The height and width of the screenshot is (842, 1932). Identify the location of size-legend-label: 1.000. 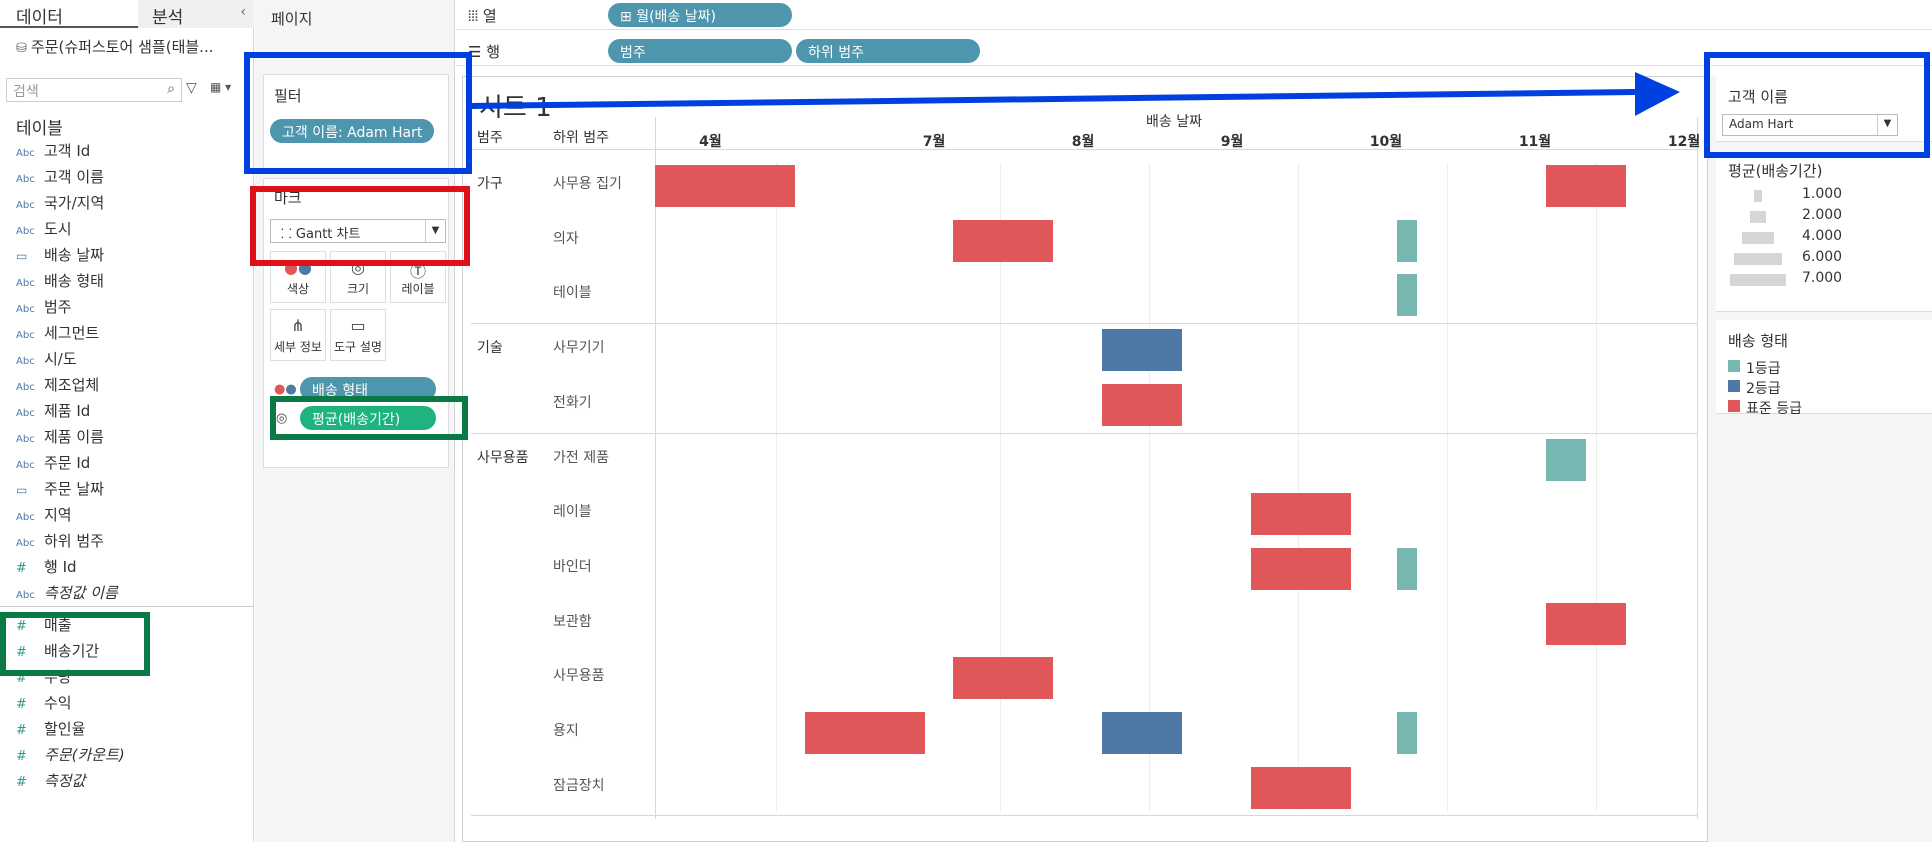
(1822, 194).